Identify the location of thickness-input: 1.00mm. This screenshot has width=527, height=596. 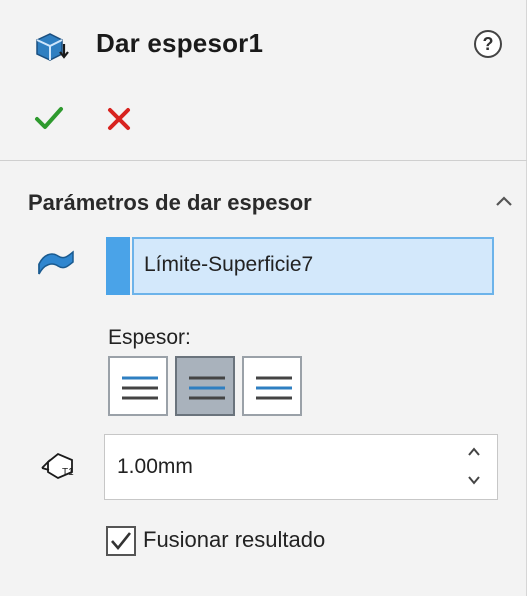
(301, 467).